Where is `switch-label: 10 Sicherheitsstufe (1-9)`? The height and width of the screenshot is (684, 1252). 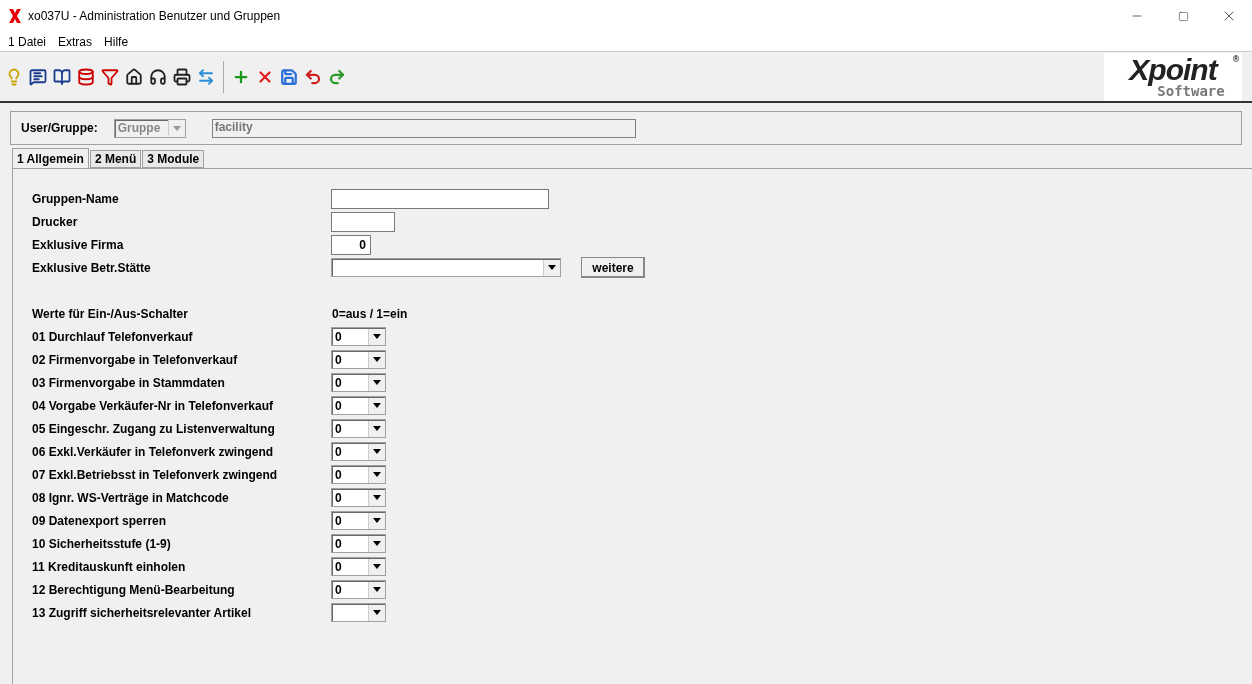 switch-label: 10 Sicherheitsstufe (1-9) is located at coordinates (101, 543).